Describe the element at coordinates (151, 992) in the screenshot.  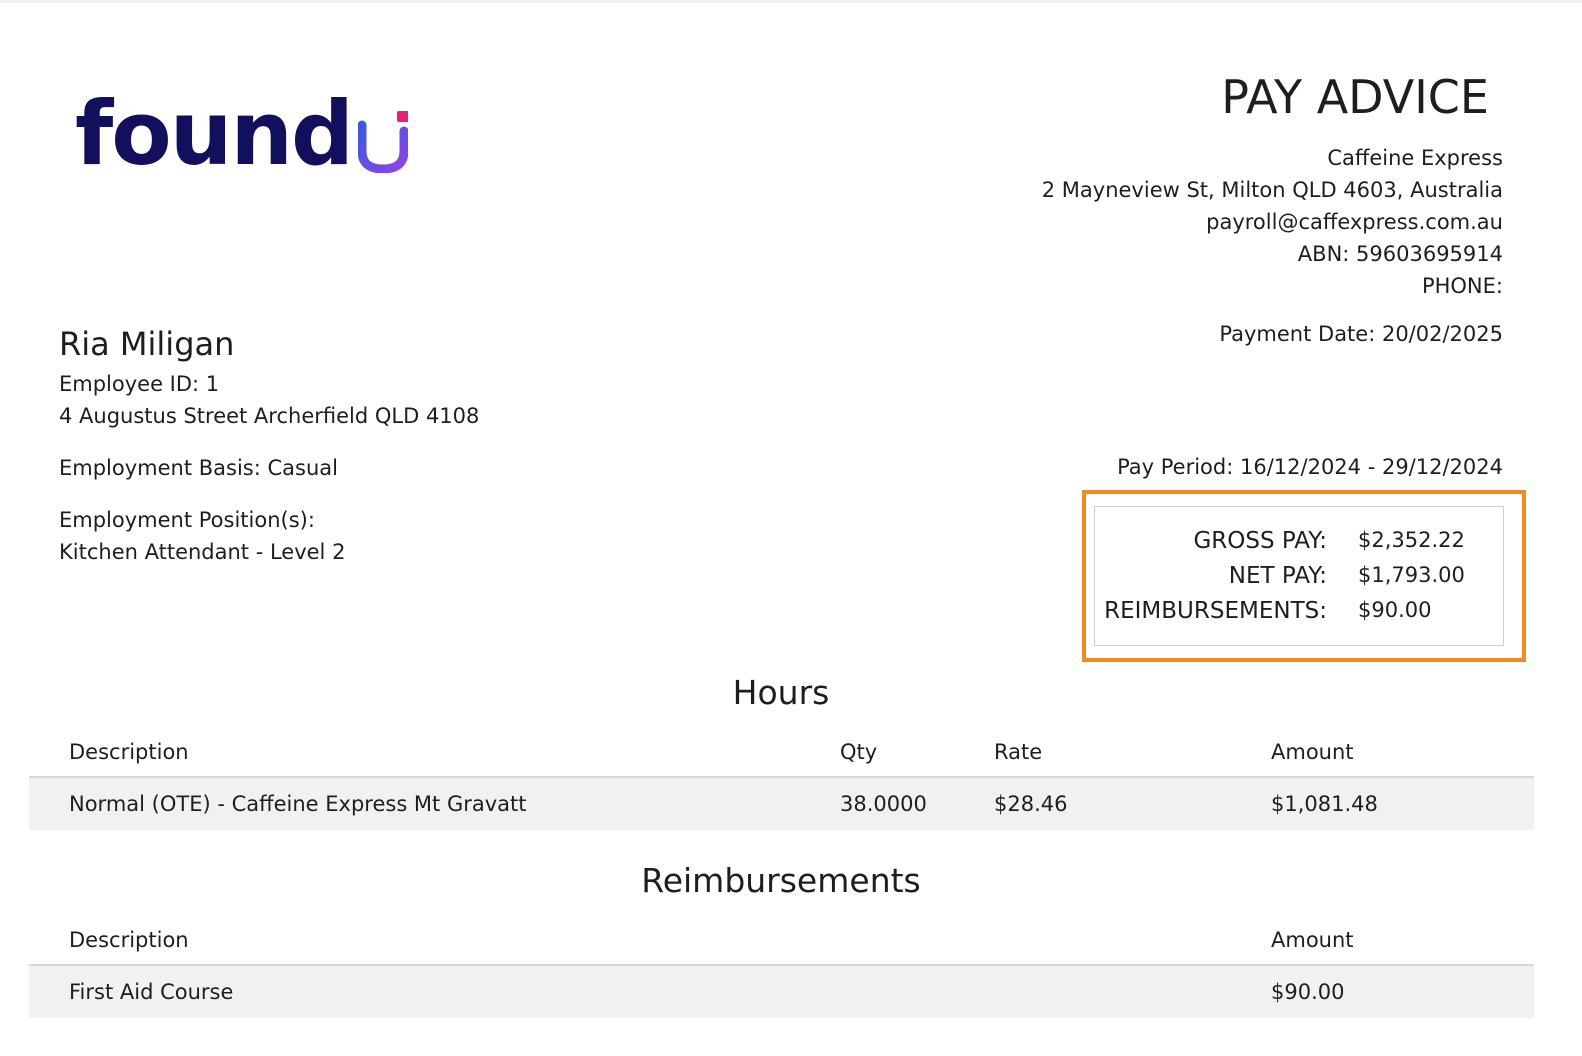
I see `reimbursements-row-description: First Aid Course` at that location.